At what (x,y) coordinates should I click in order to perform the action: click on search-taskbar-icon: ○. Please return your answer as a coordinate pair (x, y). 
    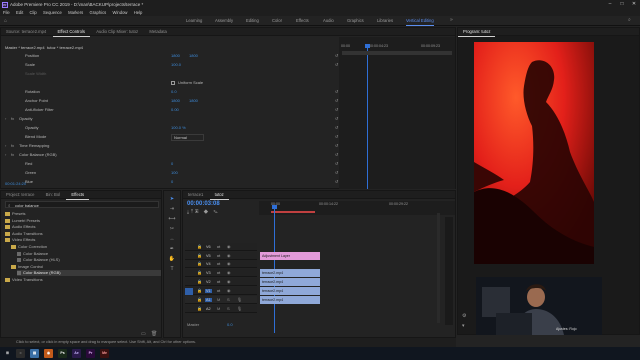
    Looking at the image, I should click on (20, 353).